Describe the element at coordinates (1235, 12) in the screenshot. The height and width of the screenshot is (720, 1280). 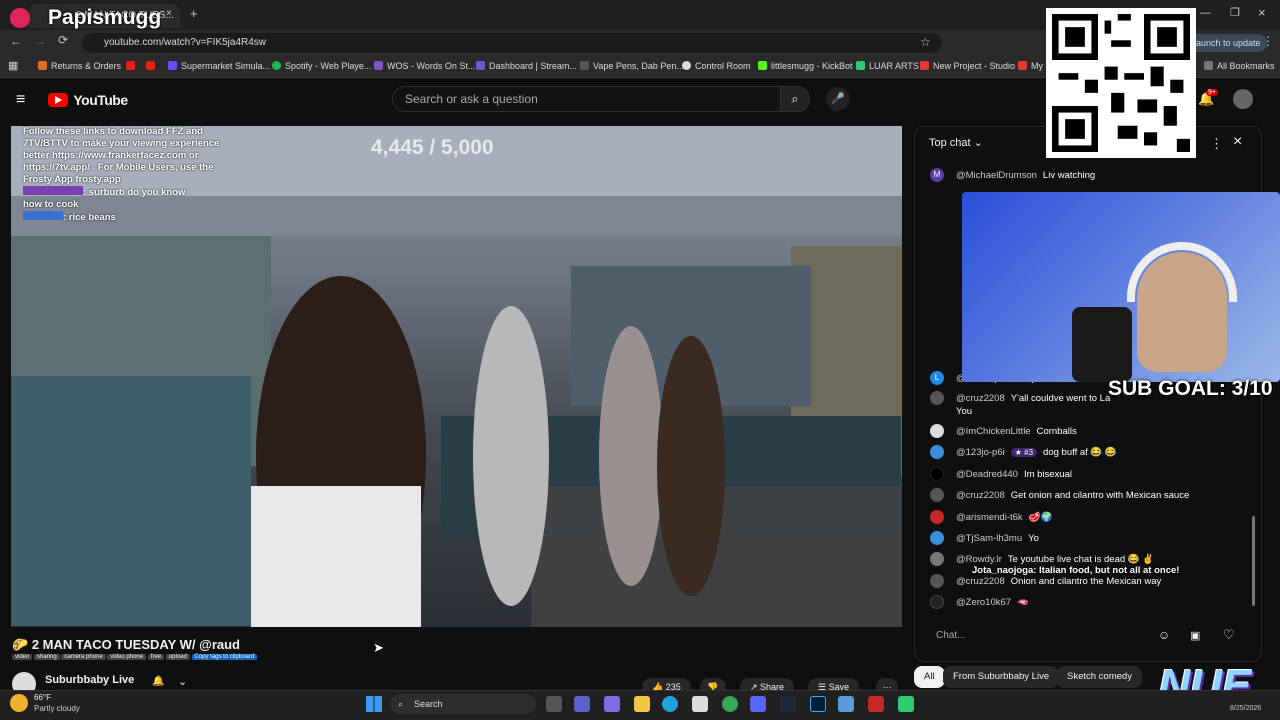
I see `restore-icon: ❐` at that location.